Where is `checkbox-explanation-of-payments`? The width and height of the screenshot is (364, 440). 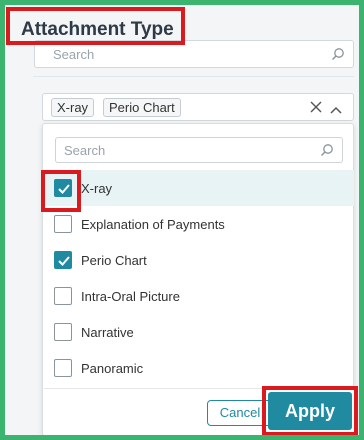 checkbox-explanation-of-payments is located at coordinates (63, 224).